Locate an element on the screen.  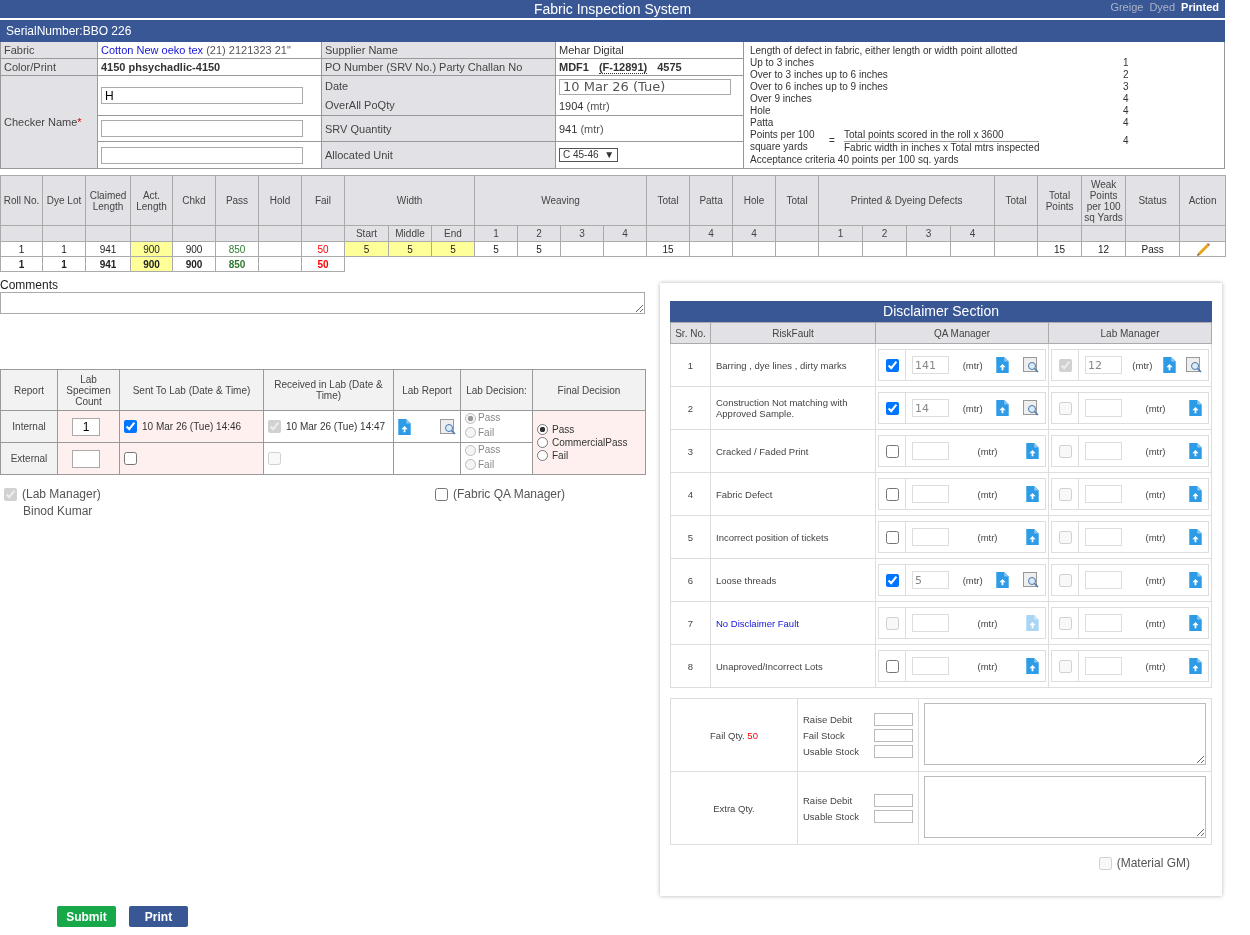
column-header: RiskFault is located at coordinates (793, 333).